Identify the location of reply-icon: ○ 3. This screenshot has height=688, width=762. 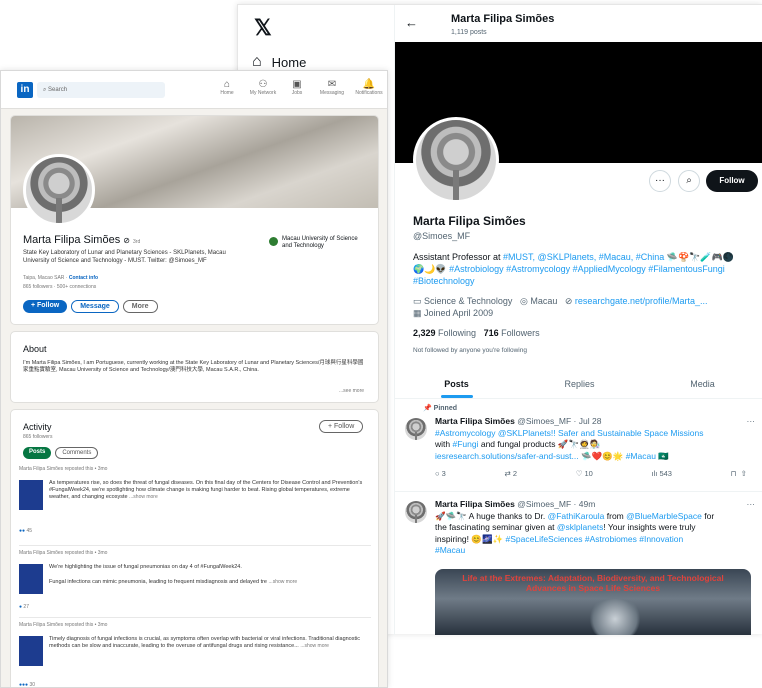
(440, 474).